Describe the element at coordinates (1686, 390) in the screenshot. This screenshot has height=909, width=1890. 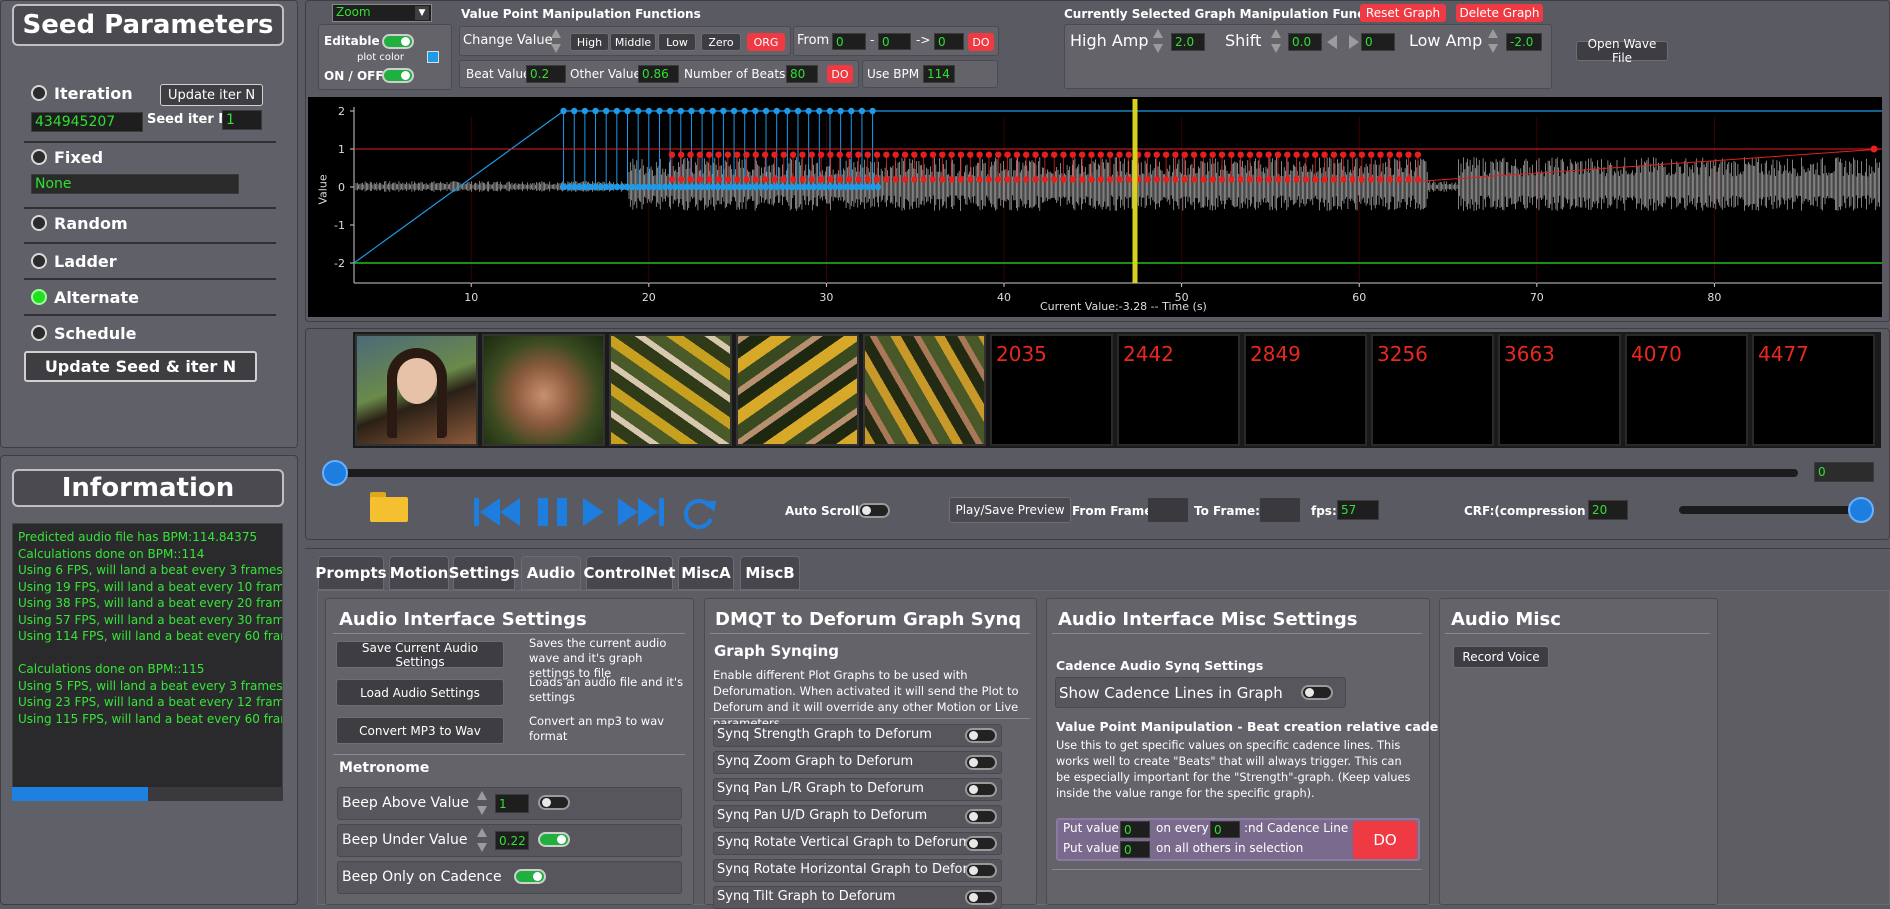
I see `frame-placeholder: 4070` at that location.